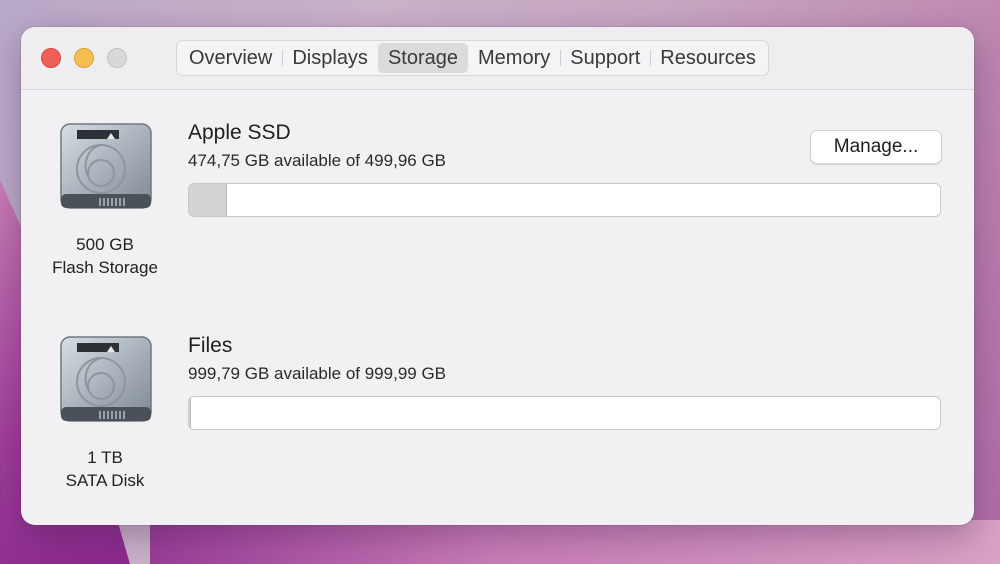 The image size is (1000, 564). Describe the element at coordinates (230, 58) in the screenshot. I see `tab-overview: Overview` at that location.